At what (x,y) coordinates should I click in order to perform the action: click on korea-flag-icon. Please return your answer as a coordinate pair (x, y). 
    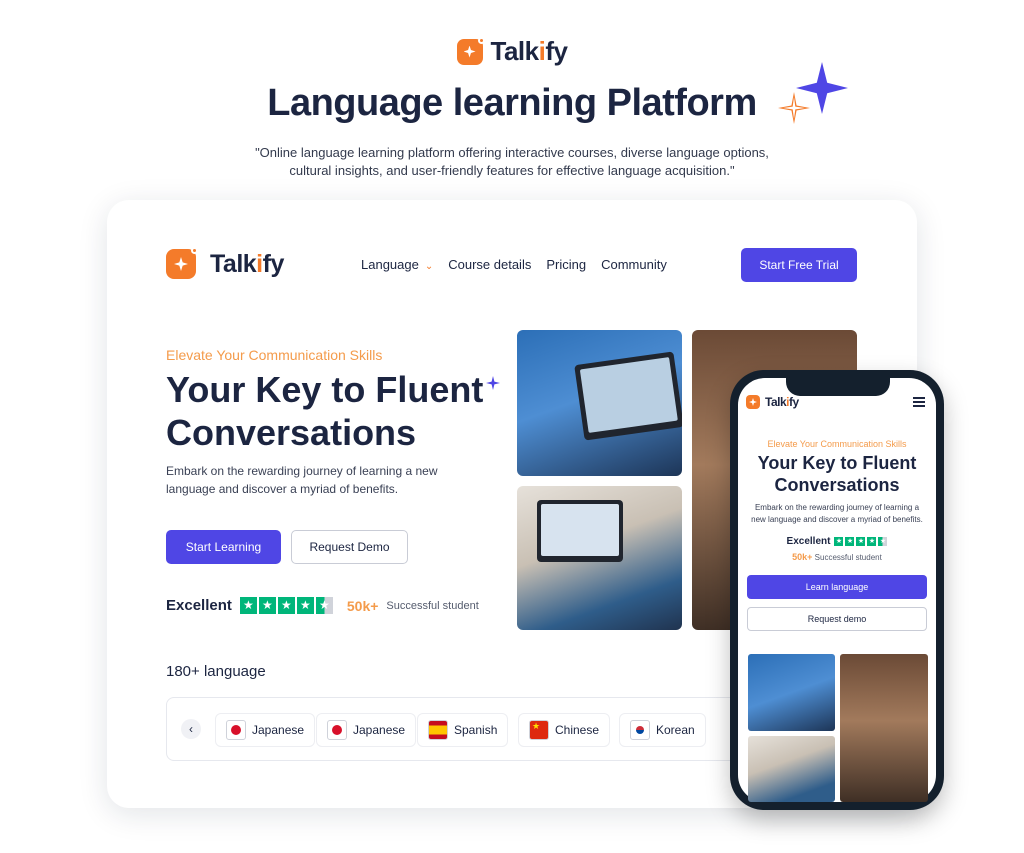
    Looking at the image, I should click on (640, 730).